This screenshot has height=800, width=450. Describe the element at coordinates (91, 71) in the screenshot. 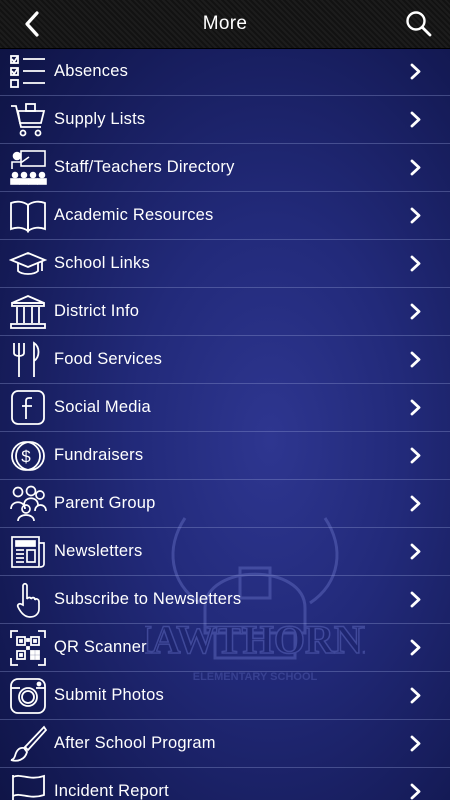

I see `menu-item-label: Absences` at that location.